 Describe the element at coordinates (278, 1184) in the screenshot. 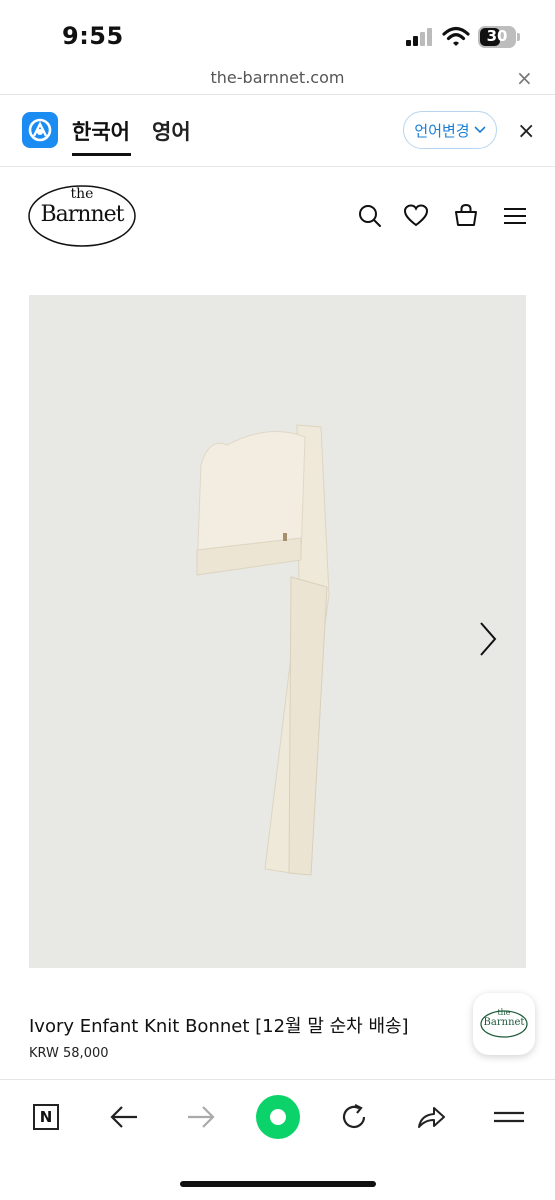

I see `home-indicator` at that location.